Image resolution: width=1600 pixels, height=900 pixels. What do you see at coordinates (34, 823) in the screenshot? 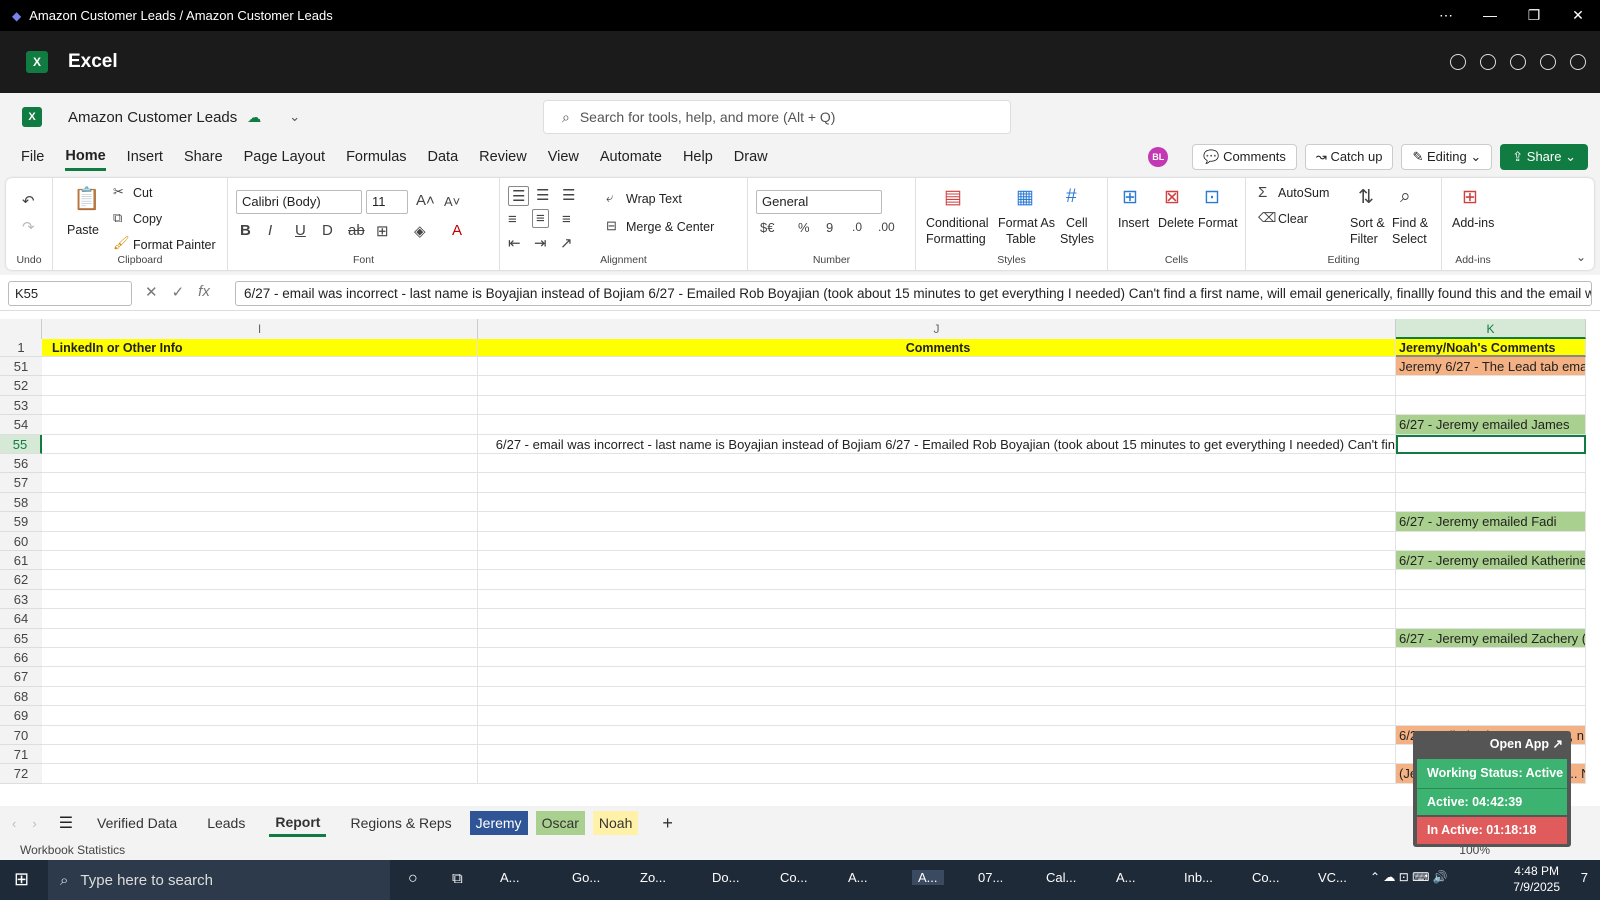
I see `next-sheet-icon: ›` at bounding box center [34, 823].